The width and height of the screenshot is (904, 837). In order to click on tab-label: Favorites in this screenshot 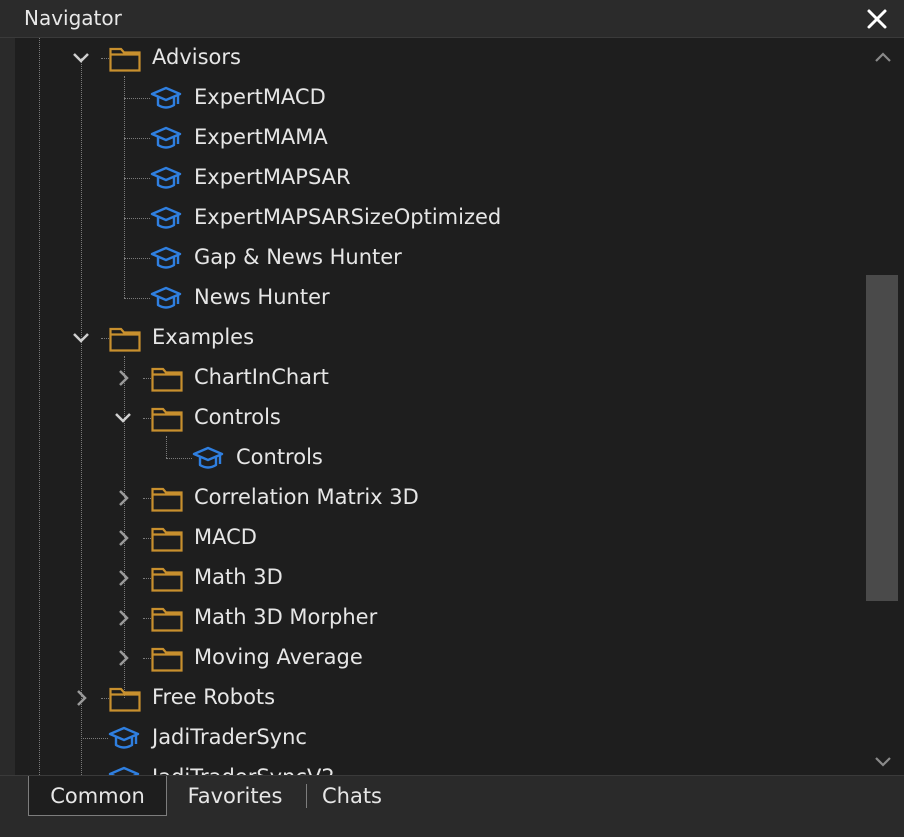, I will do `click(235, 796)`.